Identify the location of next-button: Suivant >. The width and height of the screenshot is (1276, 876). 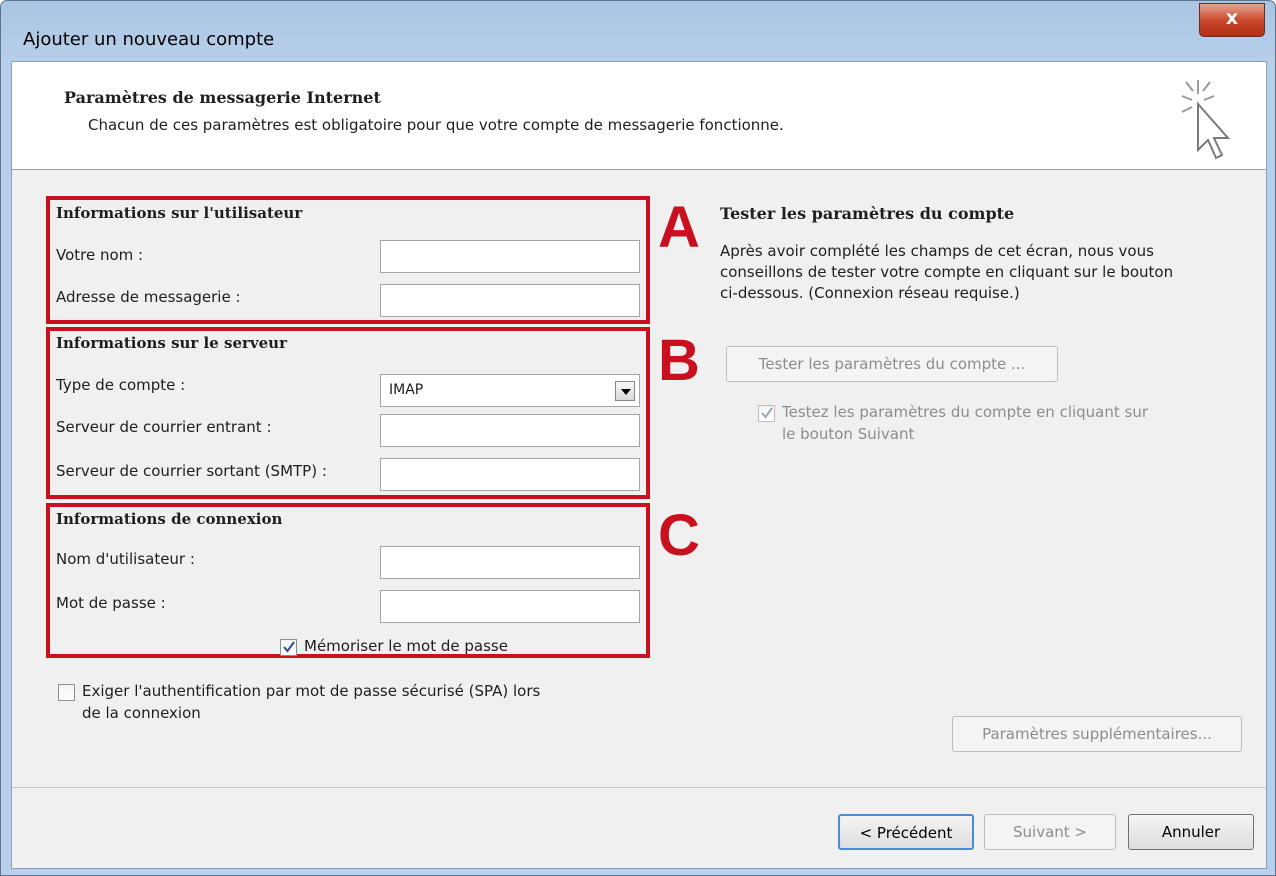
(1050, 832).